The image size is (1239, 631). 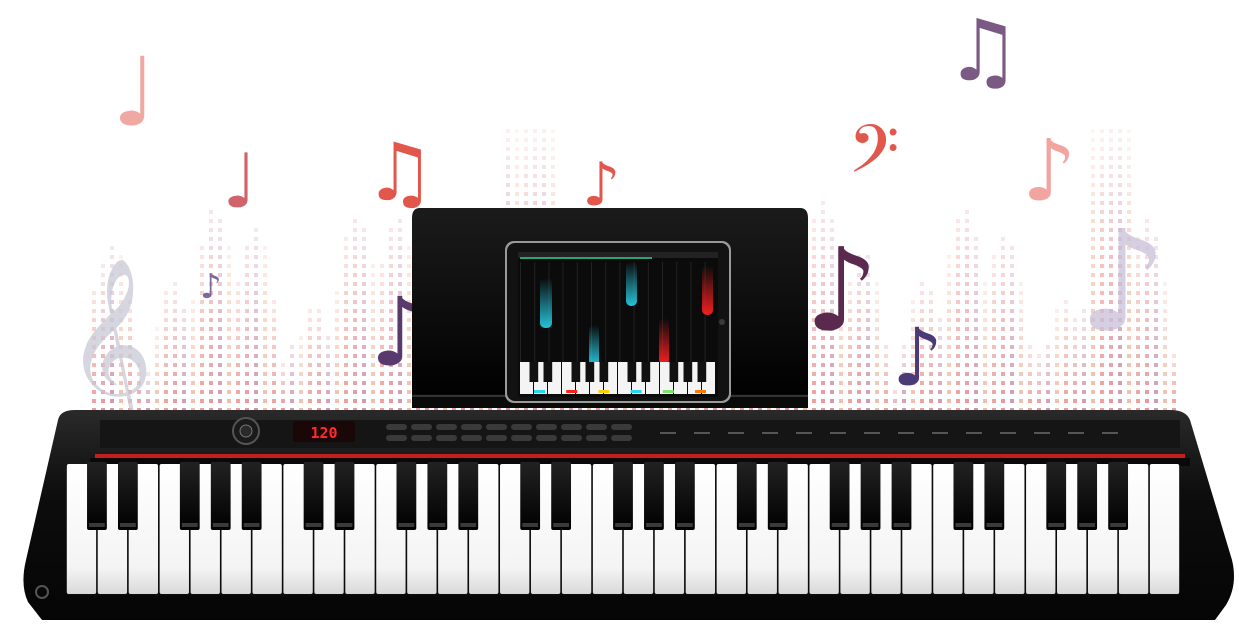 What do you see at coordinates (323, 433) in the screenshot?
I see `tempo-display: 120` at bounding box center [323, 433].